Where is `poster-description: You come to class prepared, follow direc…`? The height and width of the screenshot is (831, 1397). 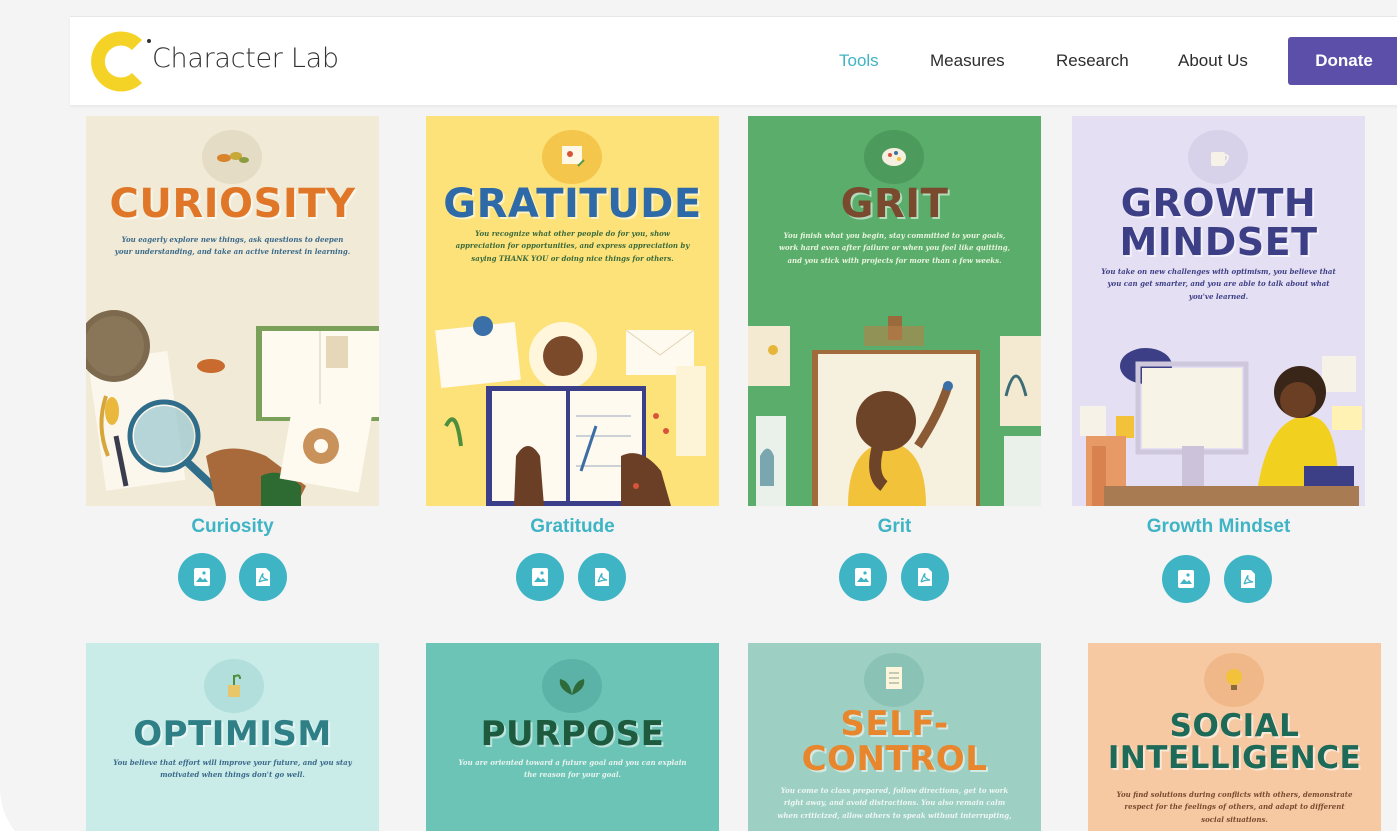 poster-description: You come to class prepared, follow direc… is located at coordinates (894, 803).